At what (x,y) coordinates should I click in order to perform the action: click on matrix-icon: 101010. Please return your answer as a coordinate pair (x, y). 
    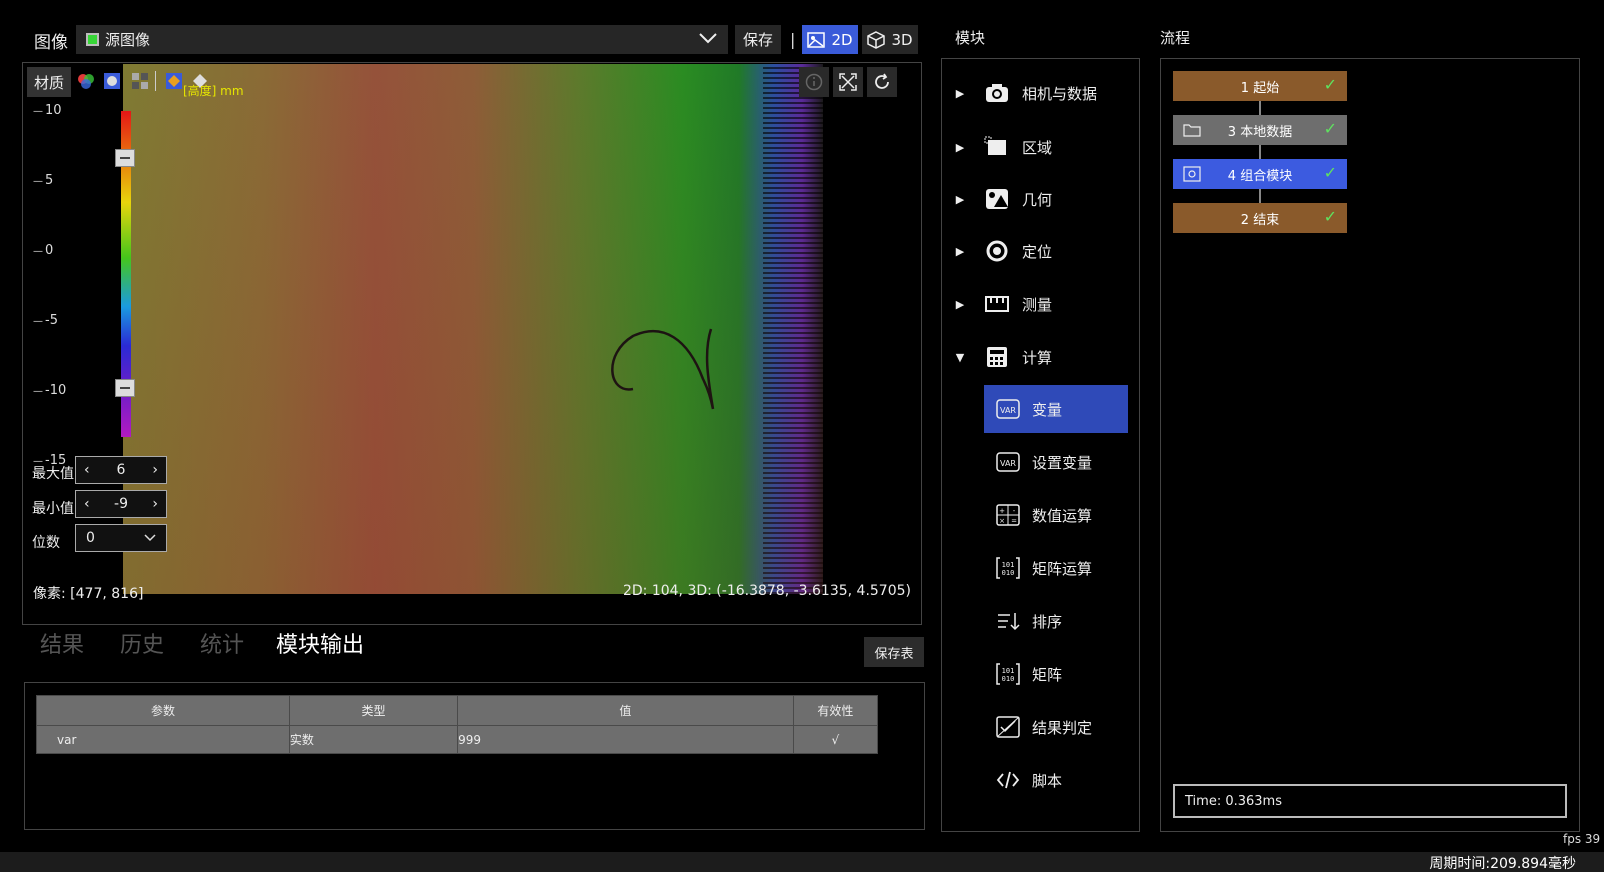
    Looking at the image, I should click on (1008, 674).